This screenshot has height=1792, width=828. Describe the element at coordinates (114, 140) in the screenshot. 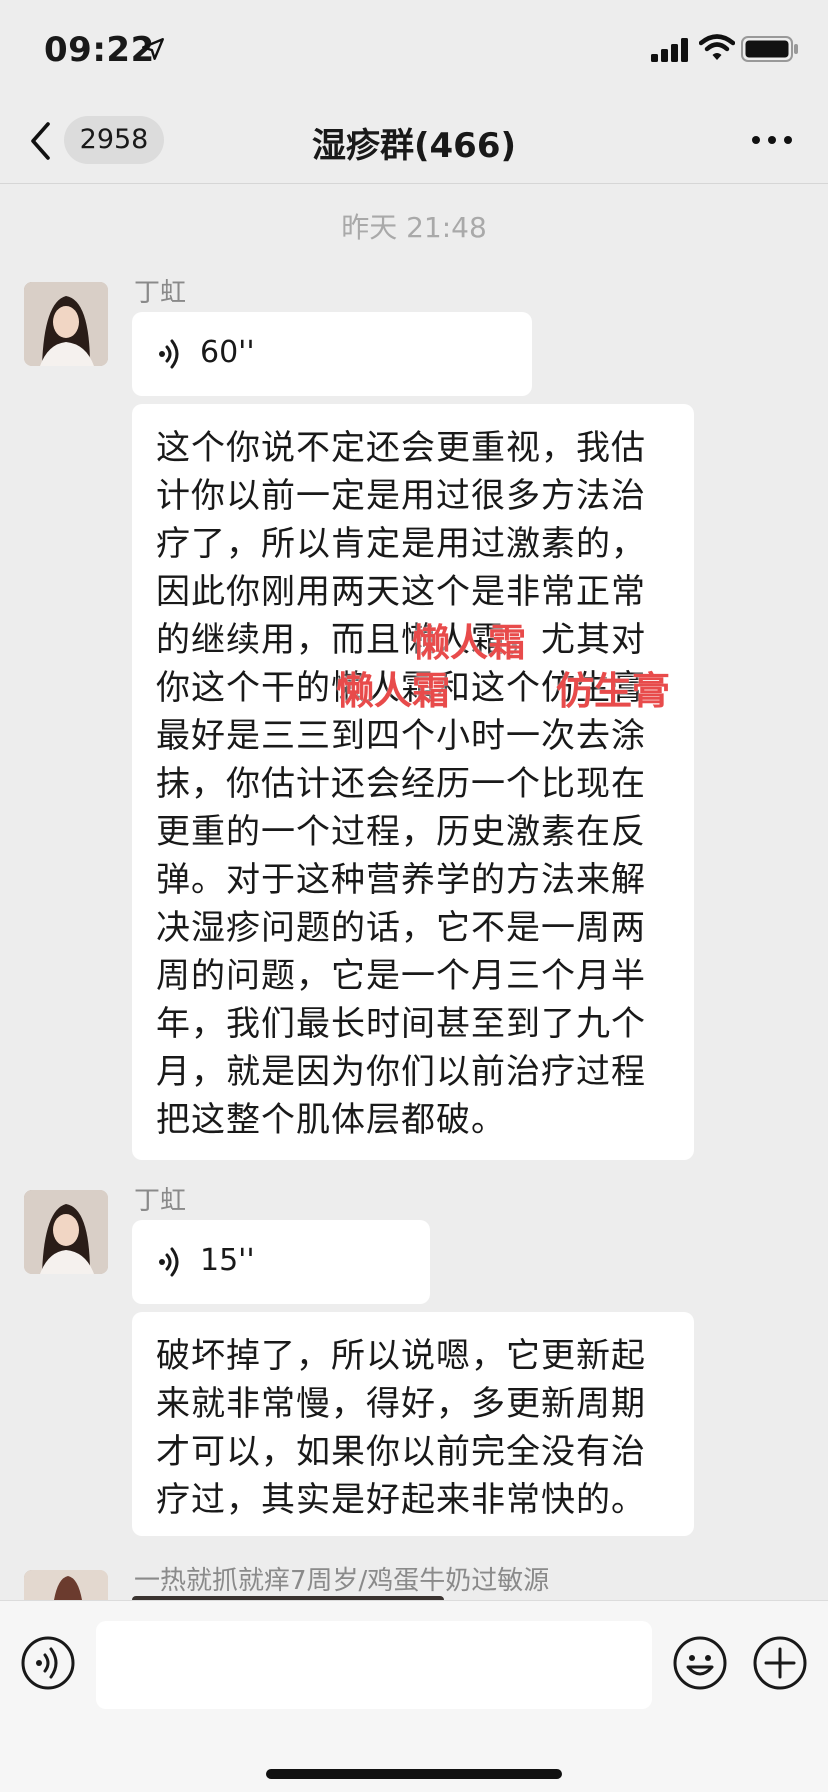

I see `unread-count-badge: 2958` at that location.